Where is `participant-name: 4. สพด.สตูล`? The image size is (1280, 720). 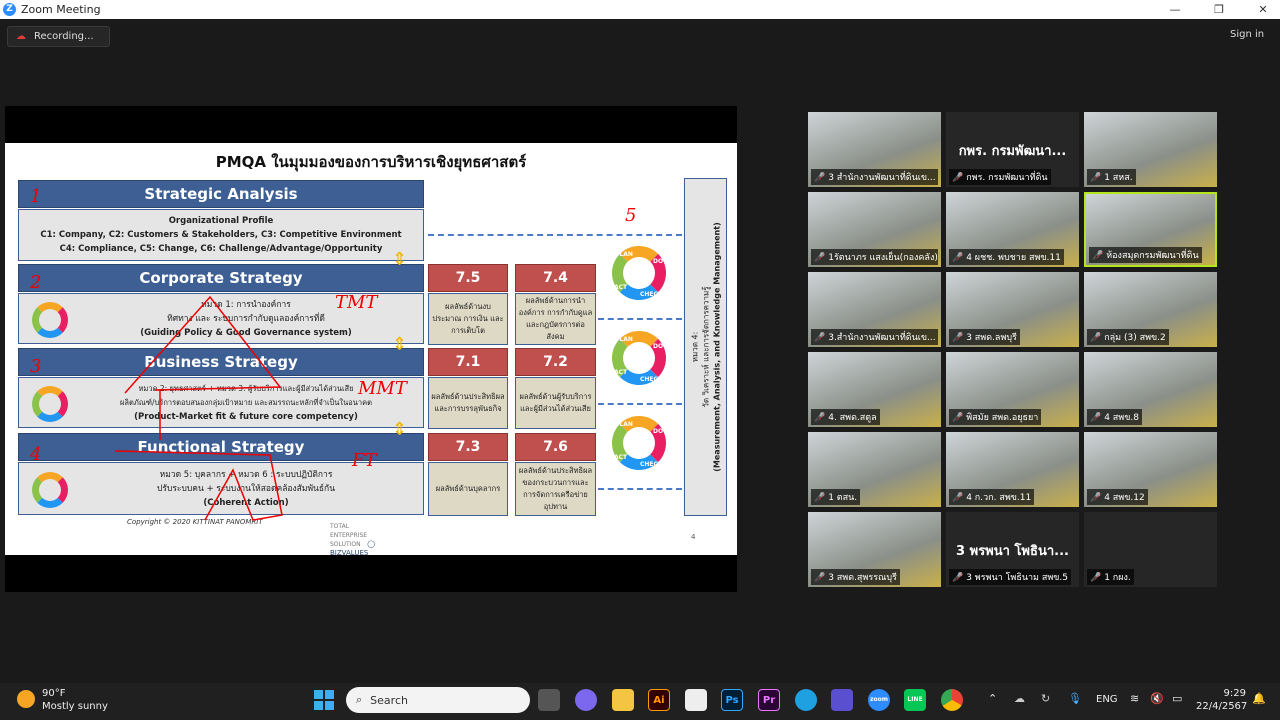 participant-name: 4. สพด.สตูล is located at coordinates (852, 418).